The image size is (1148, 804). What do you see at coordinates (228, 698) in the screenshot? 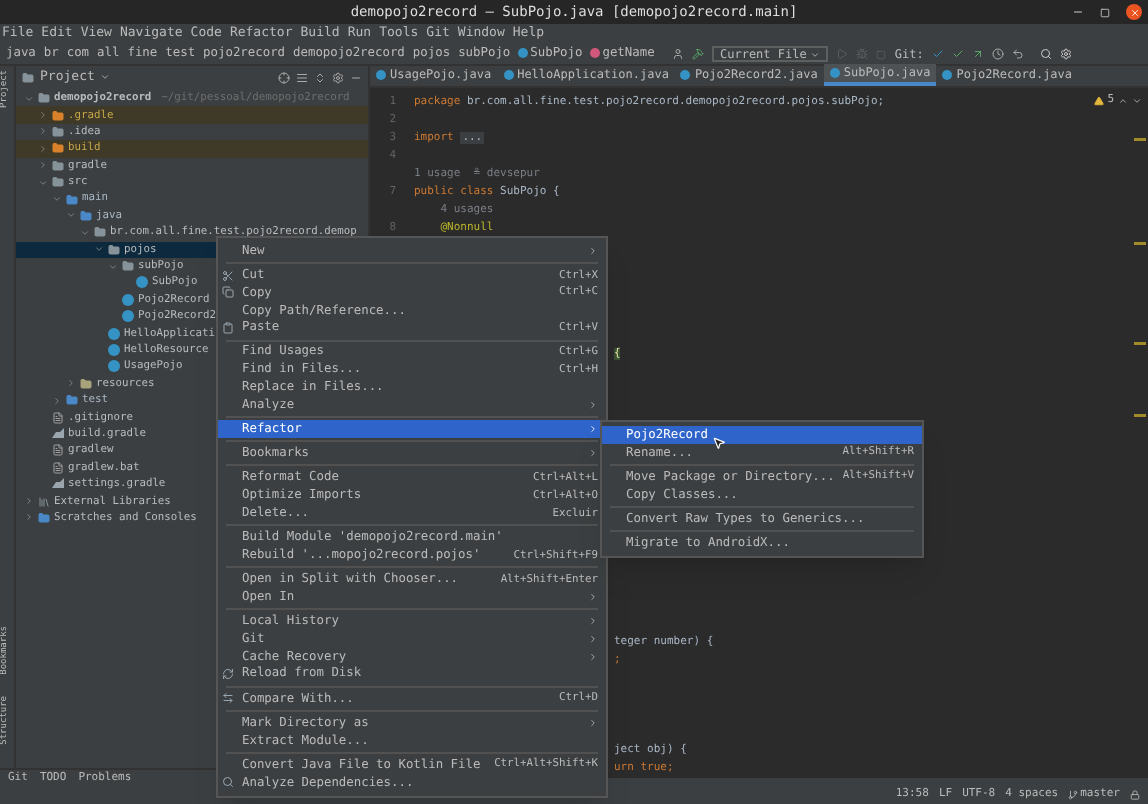
I see `compare-arrows-icon` at bounding box center [228, 698].